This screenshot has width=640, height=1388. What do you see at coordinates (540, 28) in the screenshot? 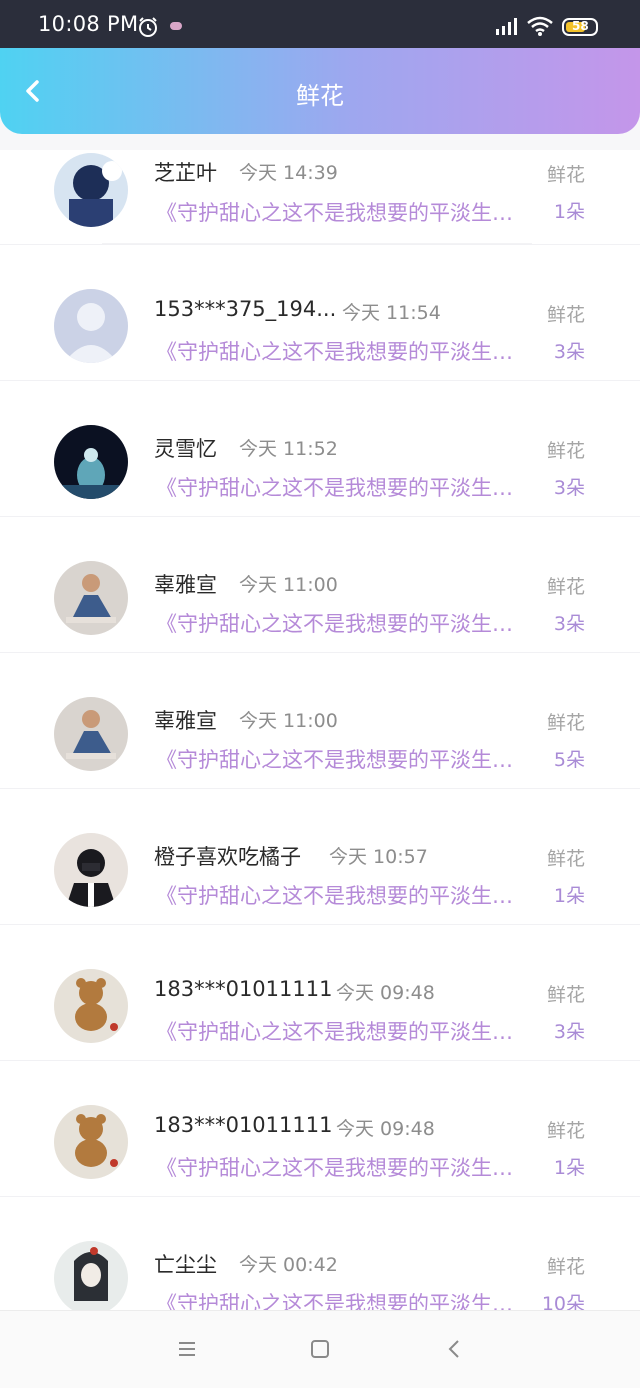
I see `wifi-icon` at bounding box center [540, 28].